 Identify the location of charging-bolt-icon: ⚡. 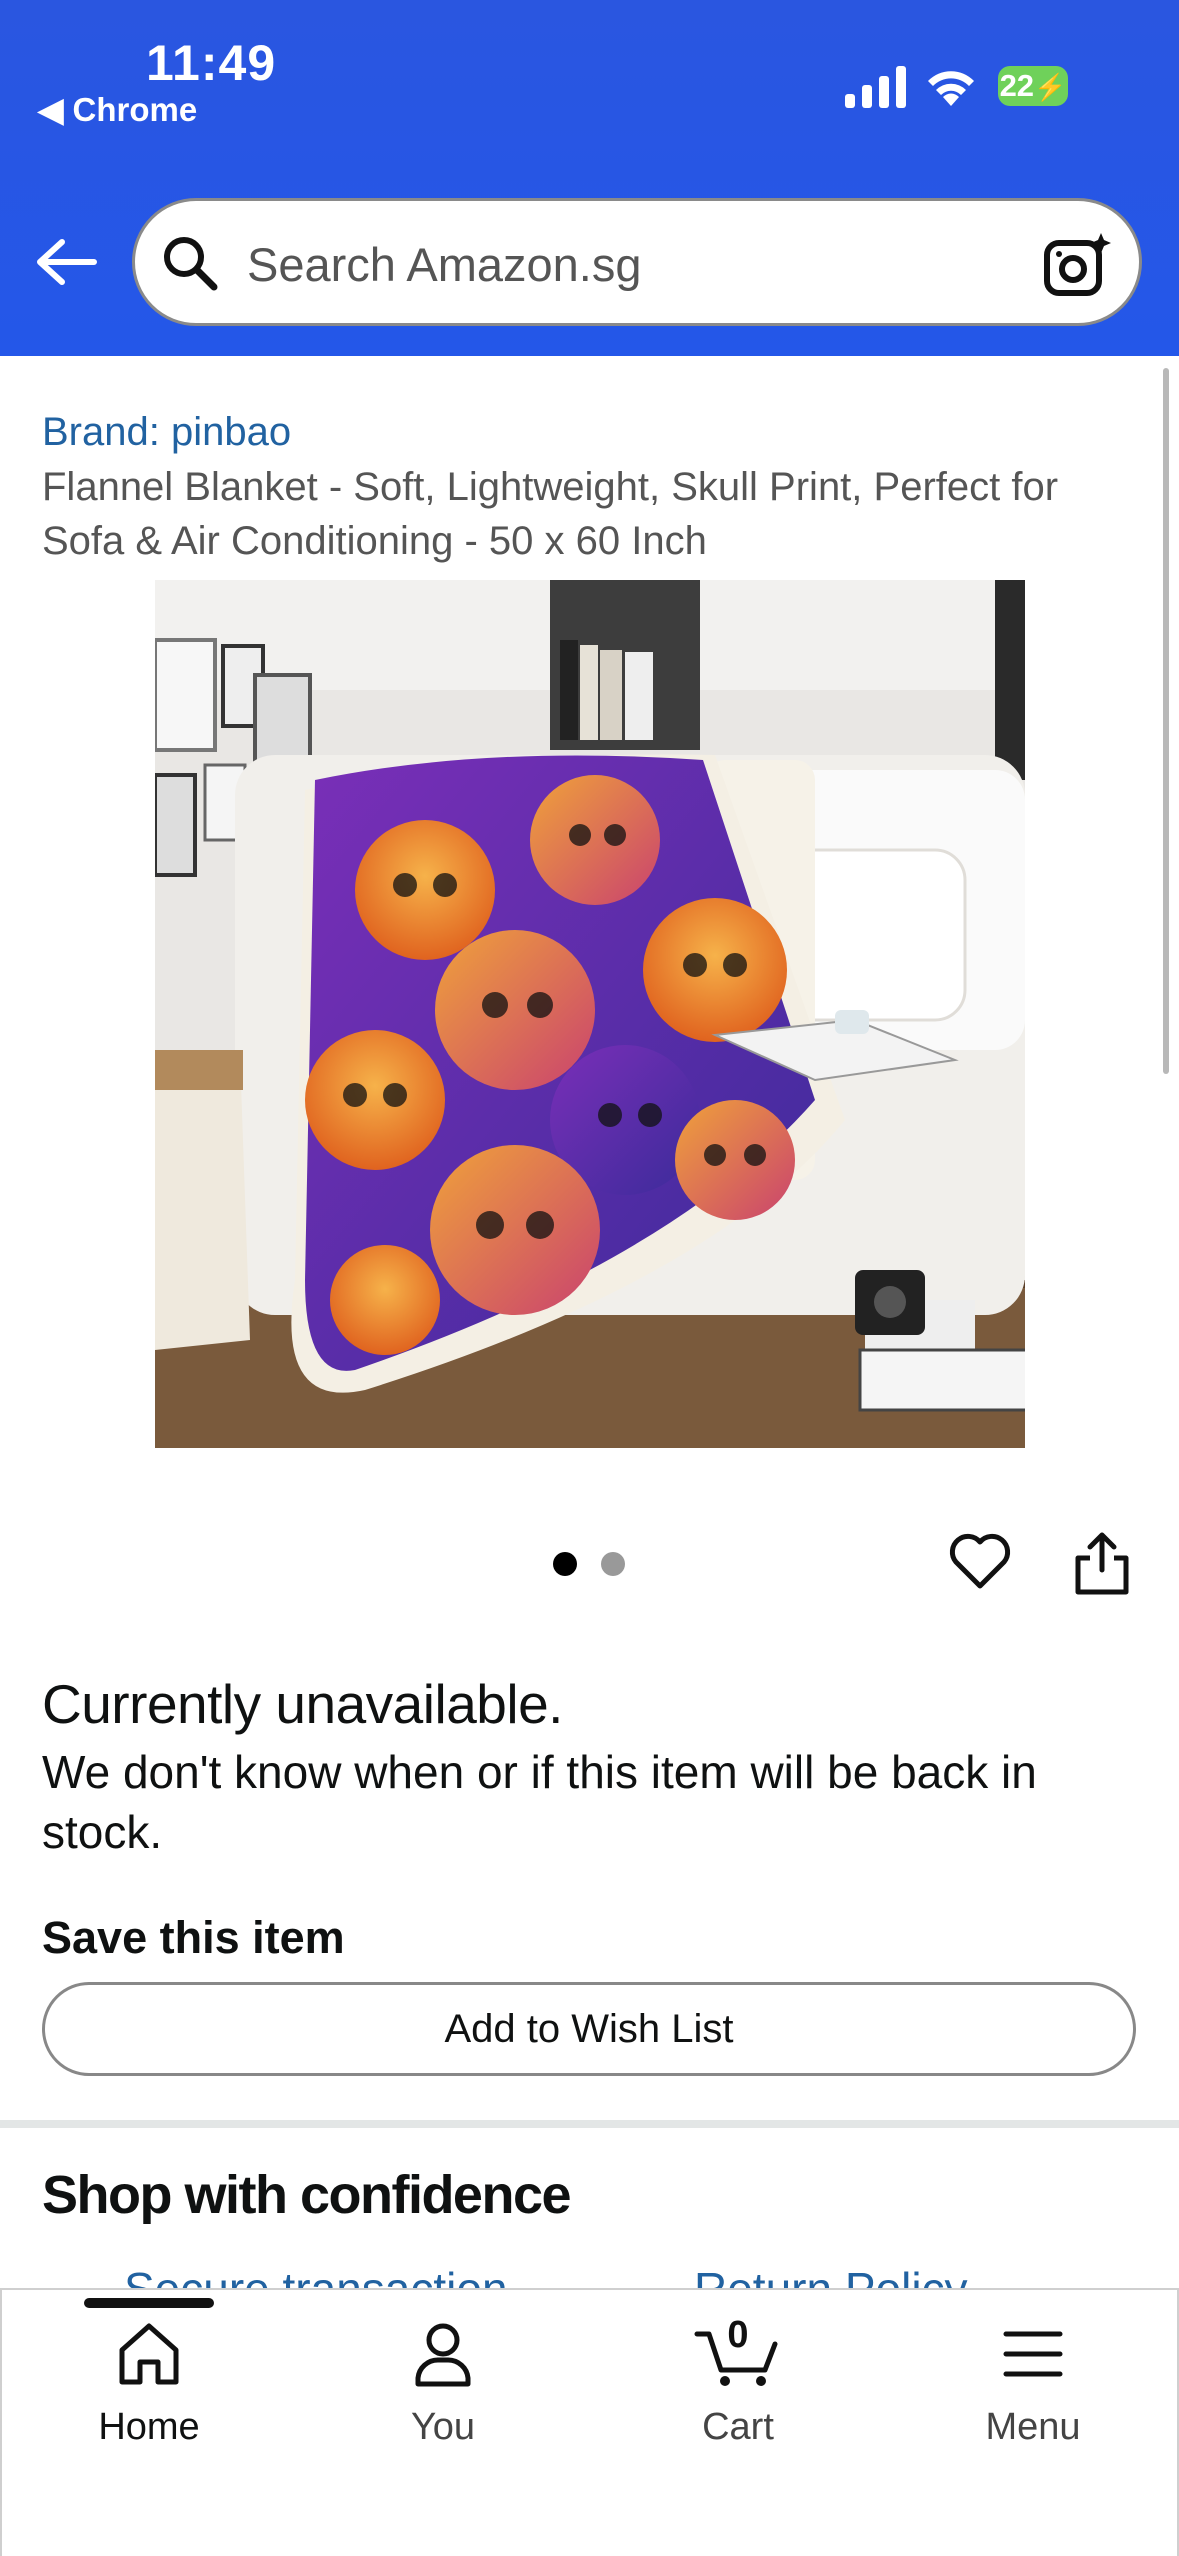
(1050, 87).